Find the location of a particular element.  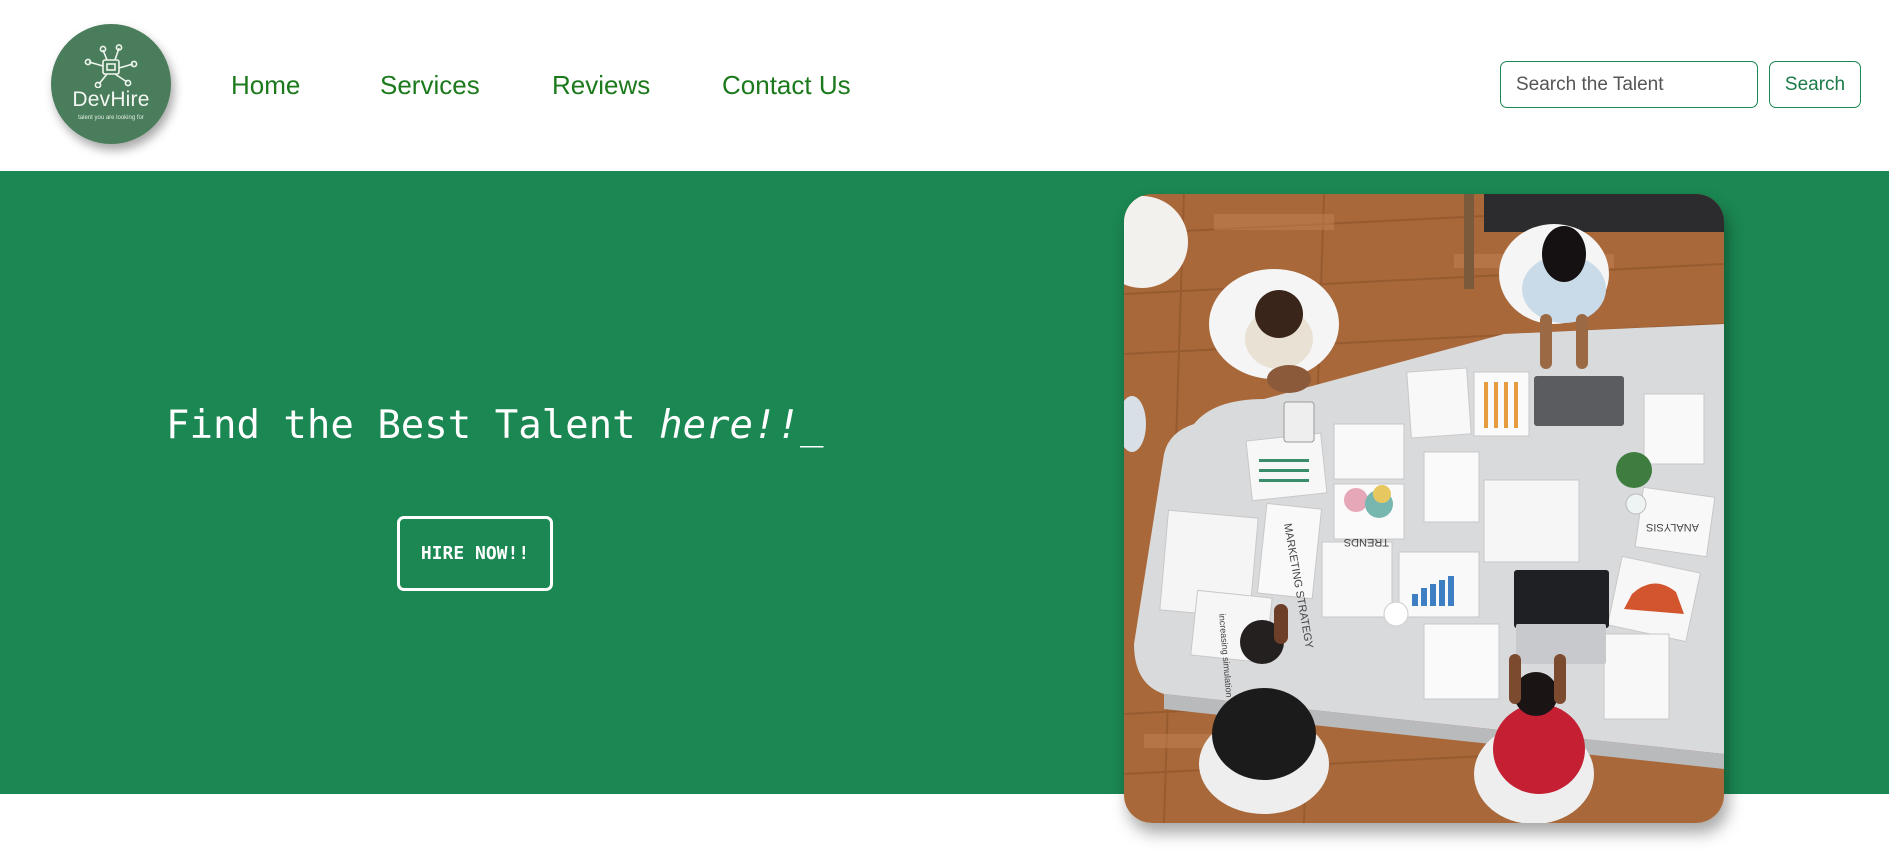

nav-home-link: Home is located at coordinates (265, 85).